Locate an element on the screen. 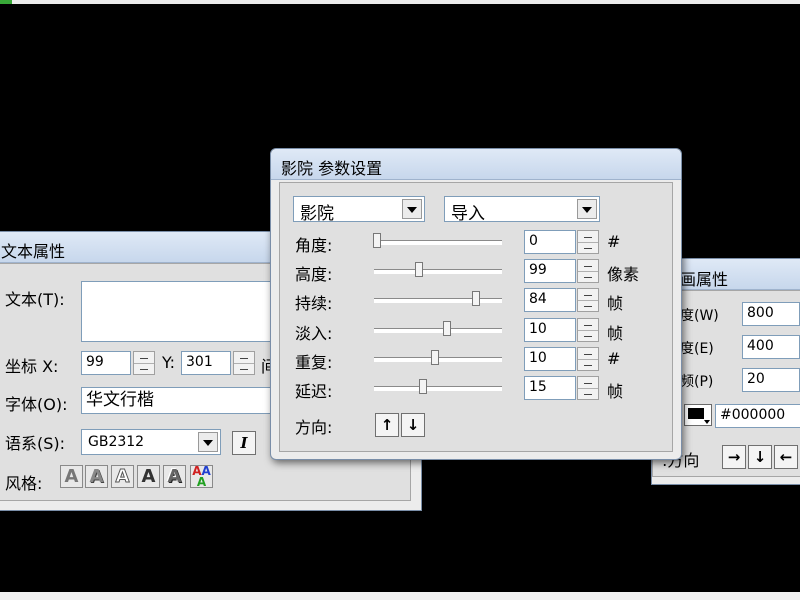  bottom-edge is located at coordinates (400, 596).